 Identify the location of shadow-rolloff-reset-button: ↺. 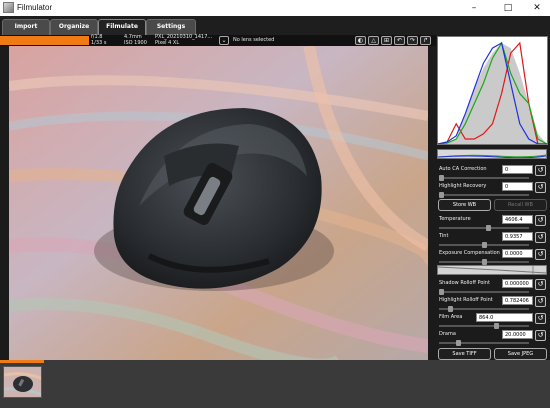
(540, 284).